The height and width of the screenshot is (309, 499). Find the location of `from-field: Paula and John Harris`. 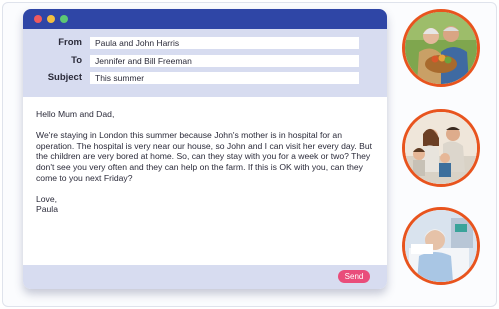

from-field: Paula and John Harris is located at coordinates (224, 43).